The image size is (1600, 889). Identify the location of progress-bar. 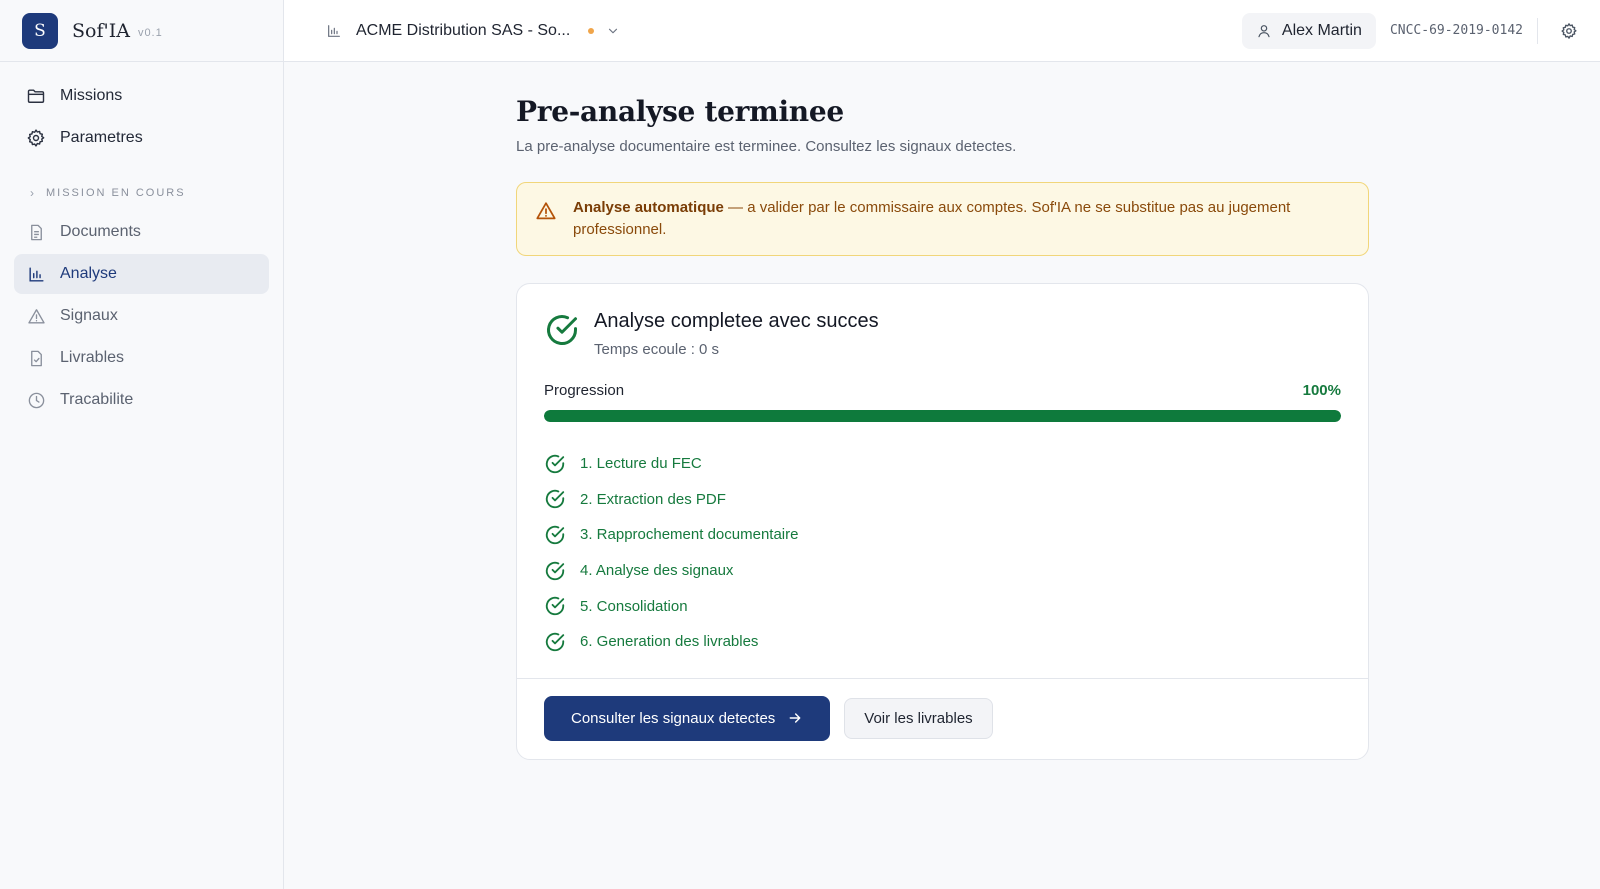
(942, 416).